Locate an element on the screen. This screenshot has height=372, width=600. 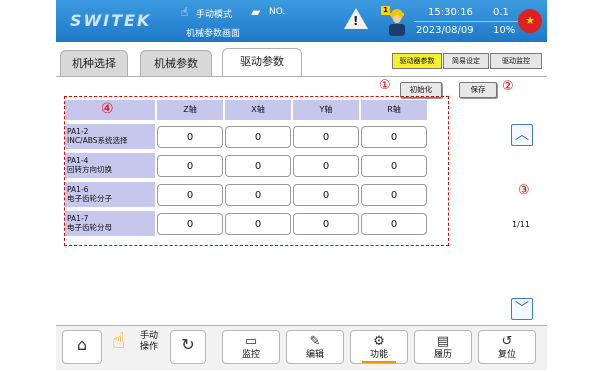
table-row-label: PA1-7 电子齿轮分母 is located at coordinates (110, 223).